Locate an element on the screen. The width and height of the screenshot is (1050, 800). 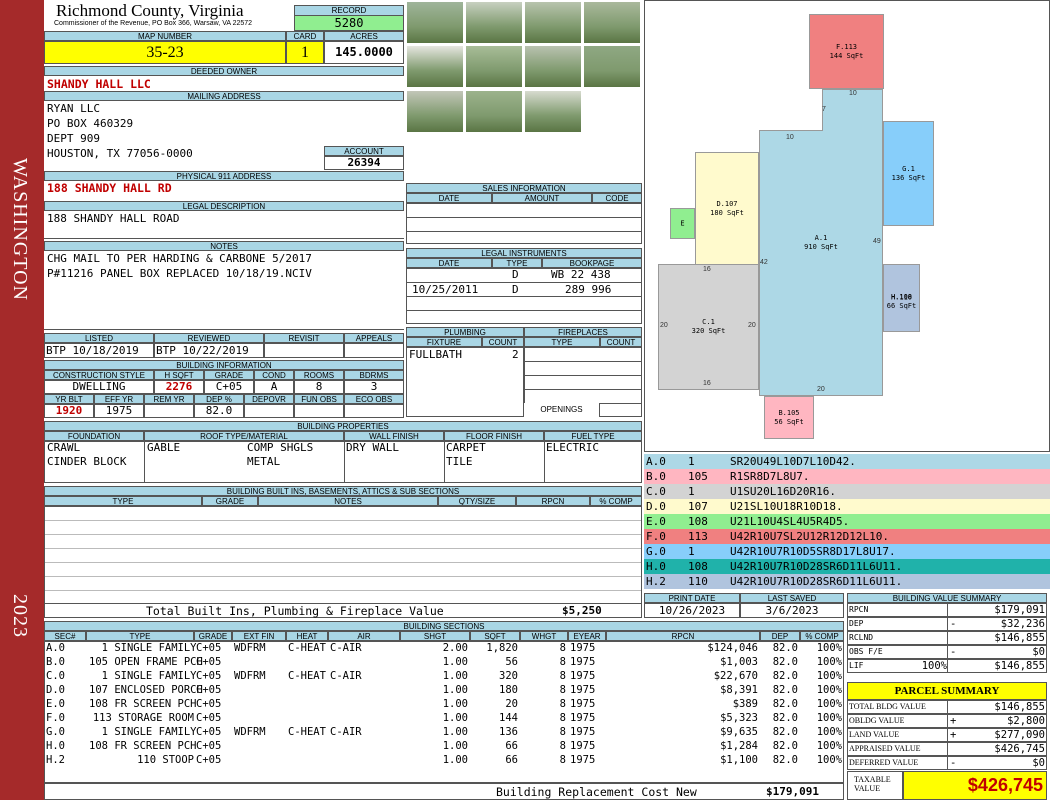
bvs-key: RCLND is located at coordinates (861, 637).